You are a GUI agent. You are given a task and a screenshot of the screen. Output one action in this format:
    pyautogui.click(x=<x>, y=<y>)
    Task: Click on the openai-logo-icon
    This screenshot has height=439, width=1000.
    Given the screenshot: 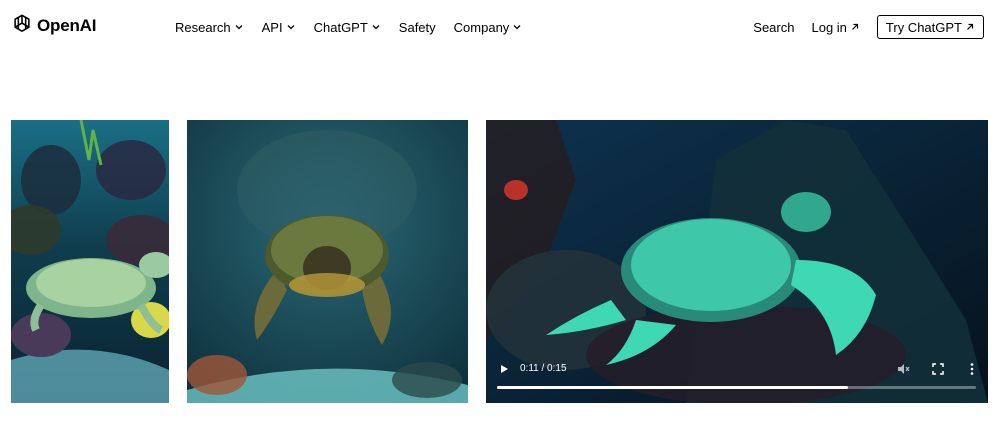 What is the action you would take?
    pyautogui.click(x=22, y=26)
    